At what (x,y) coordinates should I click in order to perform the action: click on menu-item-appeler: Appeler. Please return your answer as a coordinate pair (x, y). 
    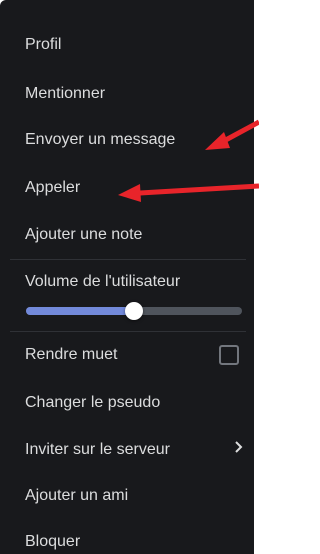
    Looking at the image, I should click on (52, 188).